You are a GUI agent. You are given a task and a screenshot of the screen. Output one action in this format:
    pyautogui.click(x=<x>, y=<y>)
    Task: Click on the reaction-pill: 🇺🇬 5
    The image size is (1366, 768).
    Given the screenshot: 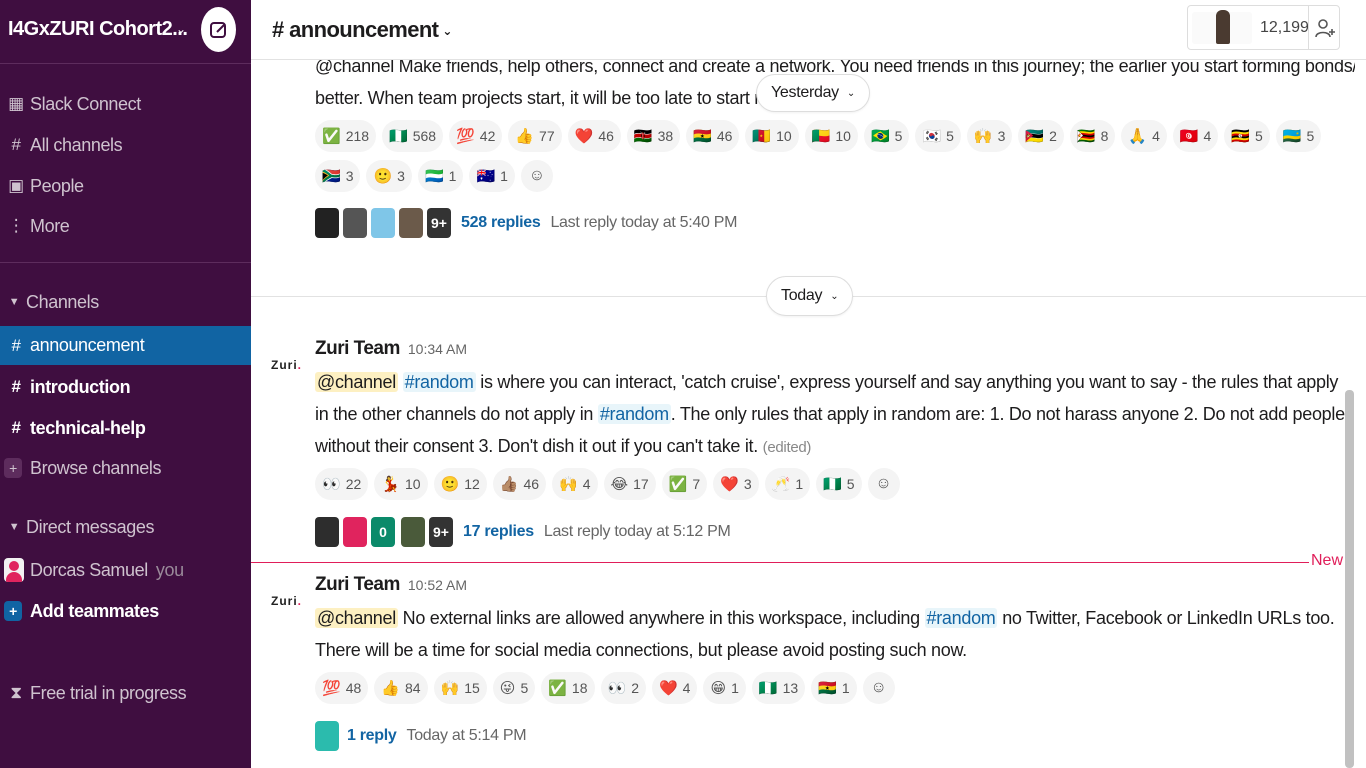 What is the action you would take?
    pyautogui.click(x=1247, y=136)
    